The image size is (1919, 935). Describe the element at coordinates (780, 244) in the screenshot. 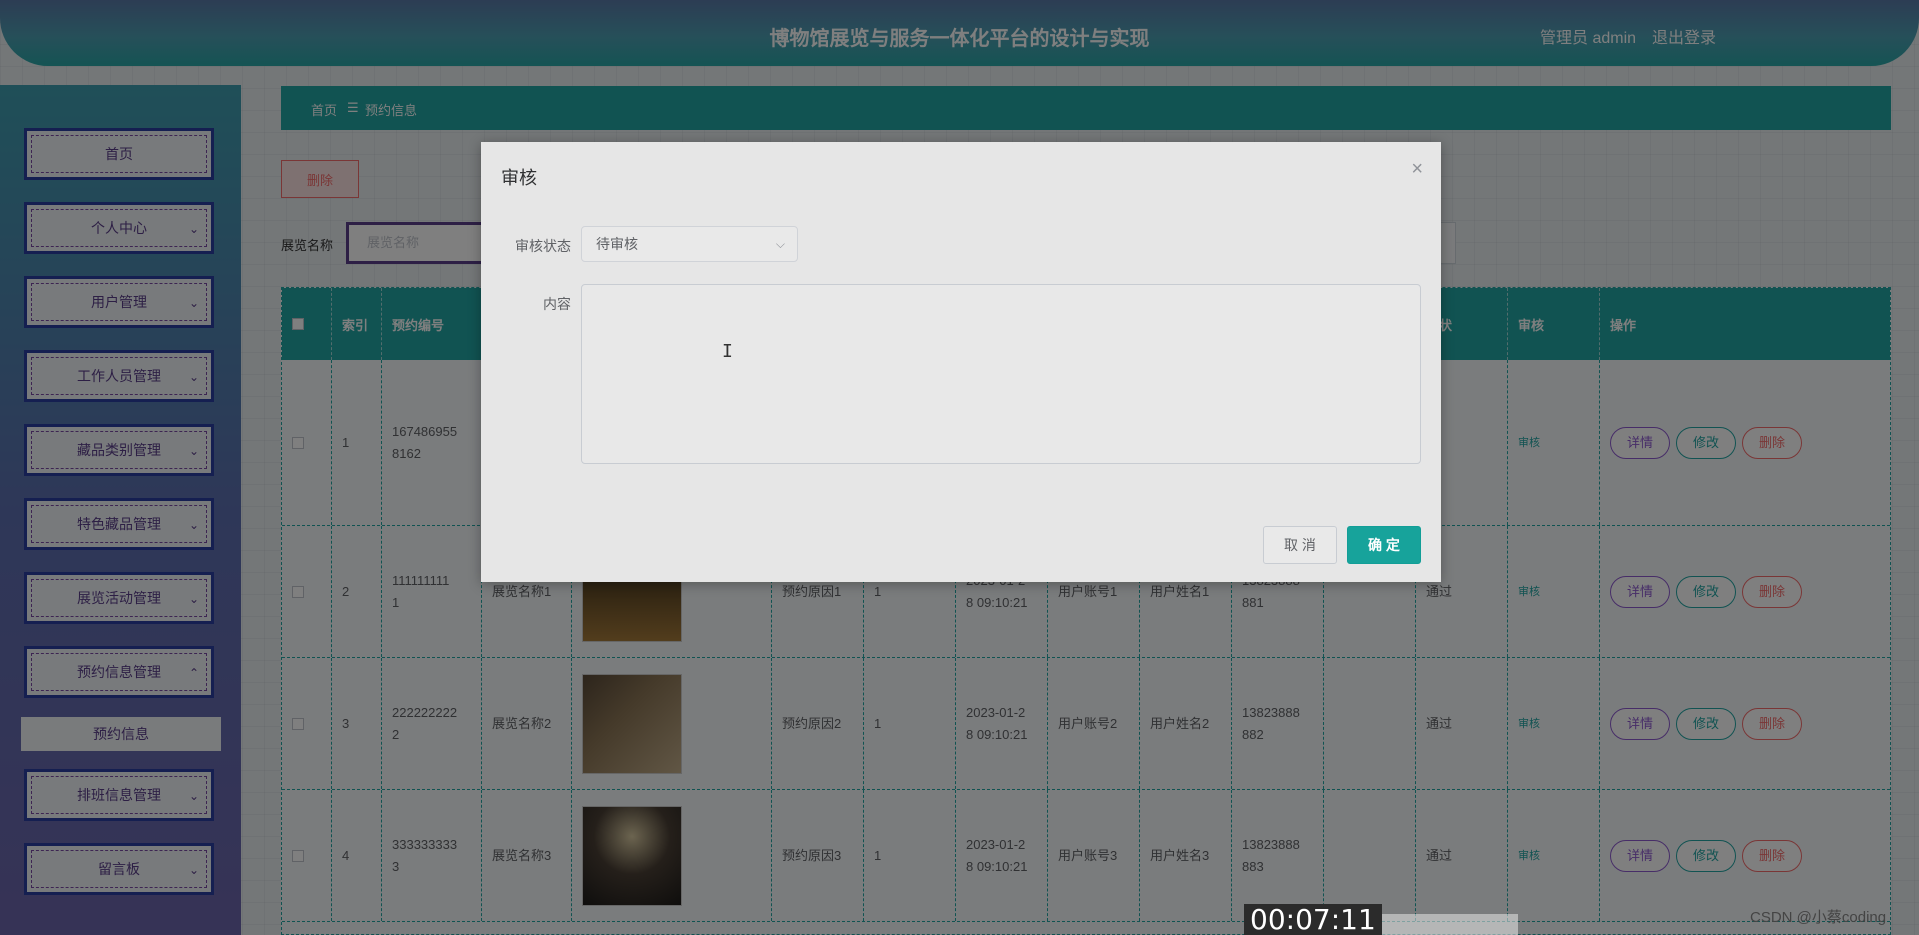

I see `chevron-down-icon: ⌵` at that location.